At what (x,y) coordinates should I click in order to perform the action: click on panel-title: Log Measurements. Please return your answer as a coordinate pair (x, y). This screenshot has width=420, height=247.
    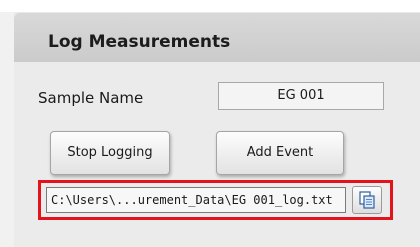
    Looking at the image, I should click on (139, 42).